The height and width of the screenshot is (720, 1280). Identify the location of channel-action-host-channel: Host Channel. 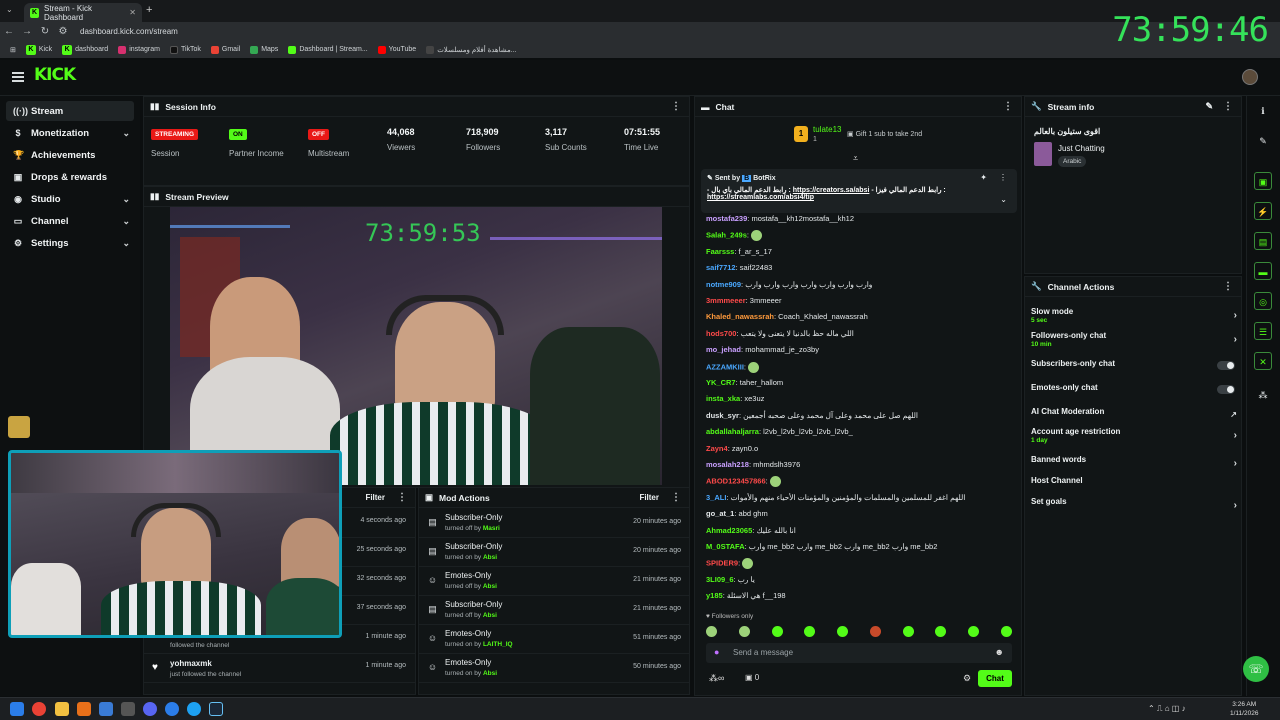
(1134, 487).